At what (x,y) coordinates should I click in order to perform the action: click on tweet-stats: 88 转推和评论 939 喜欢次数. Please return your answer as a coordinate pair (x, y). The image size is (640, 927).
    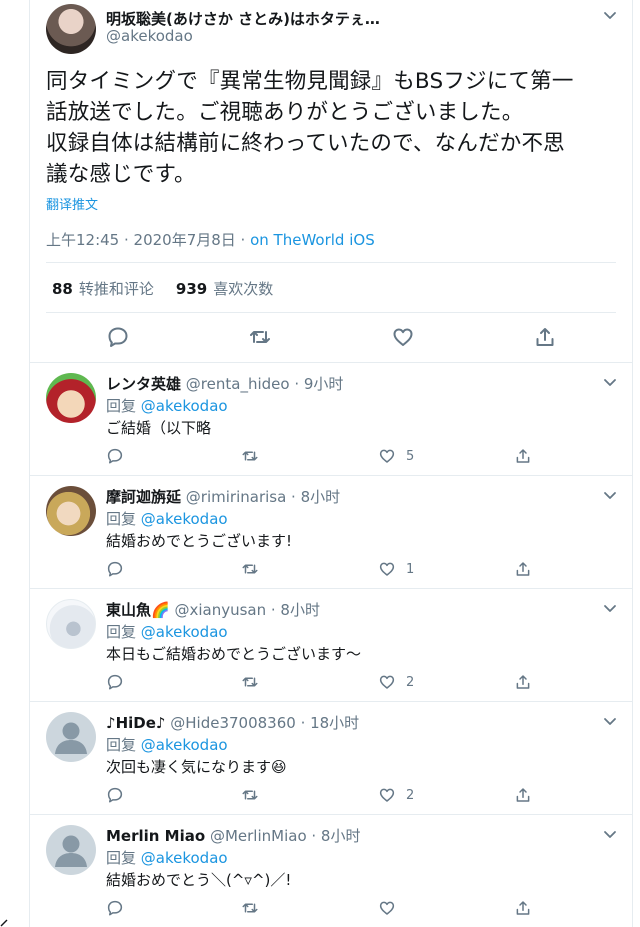
    Looking at the image, I should click on (162, 288).